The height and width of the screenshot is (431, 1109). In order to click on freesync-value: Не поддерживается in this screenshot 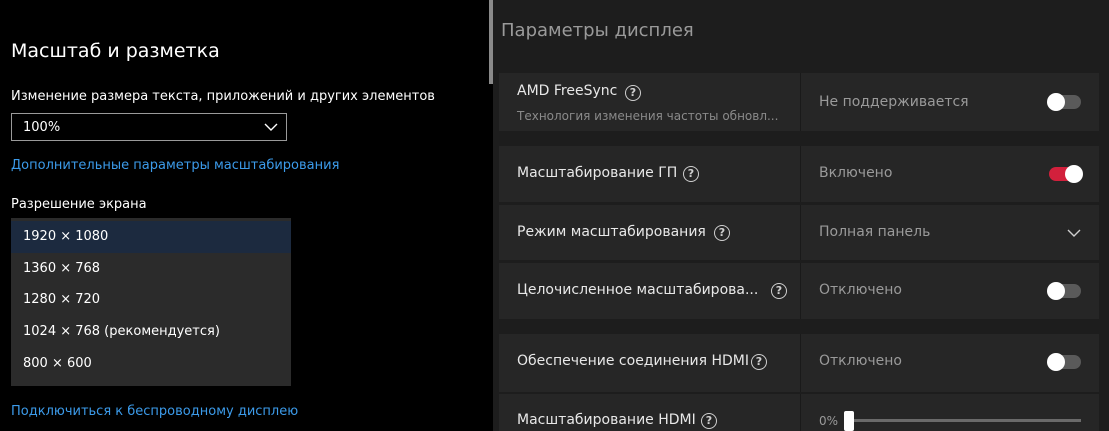, I will do `click(894, 102)`.